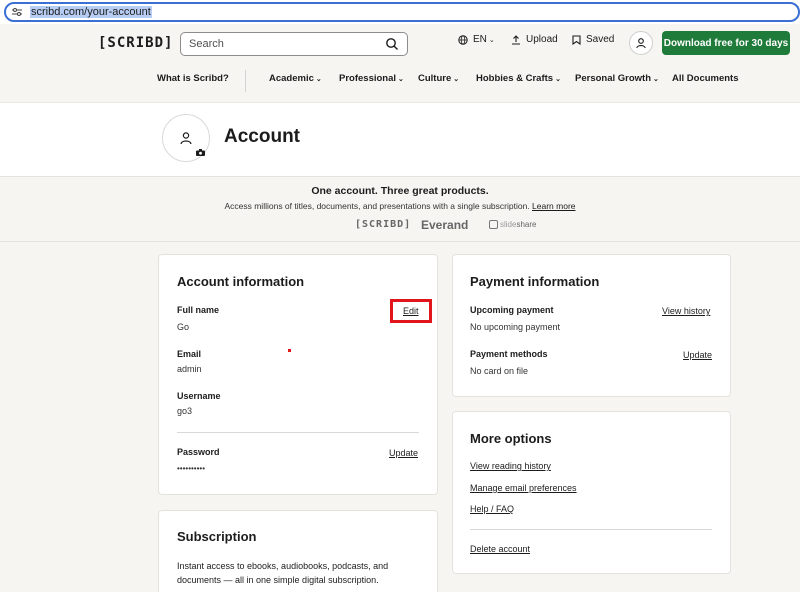 The width and height of the screenshot is (800, 592). I want to click on nav-personal-growth: Personal Growth ⌄, so click(617, 78).